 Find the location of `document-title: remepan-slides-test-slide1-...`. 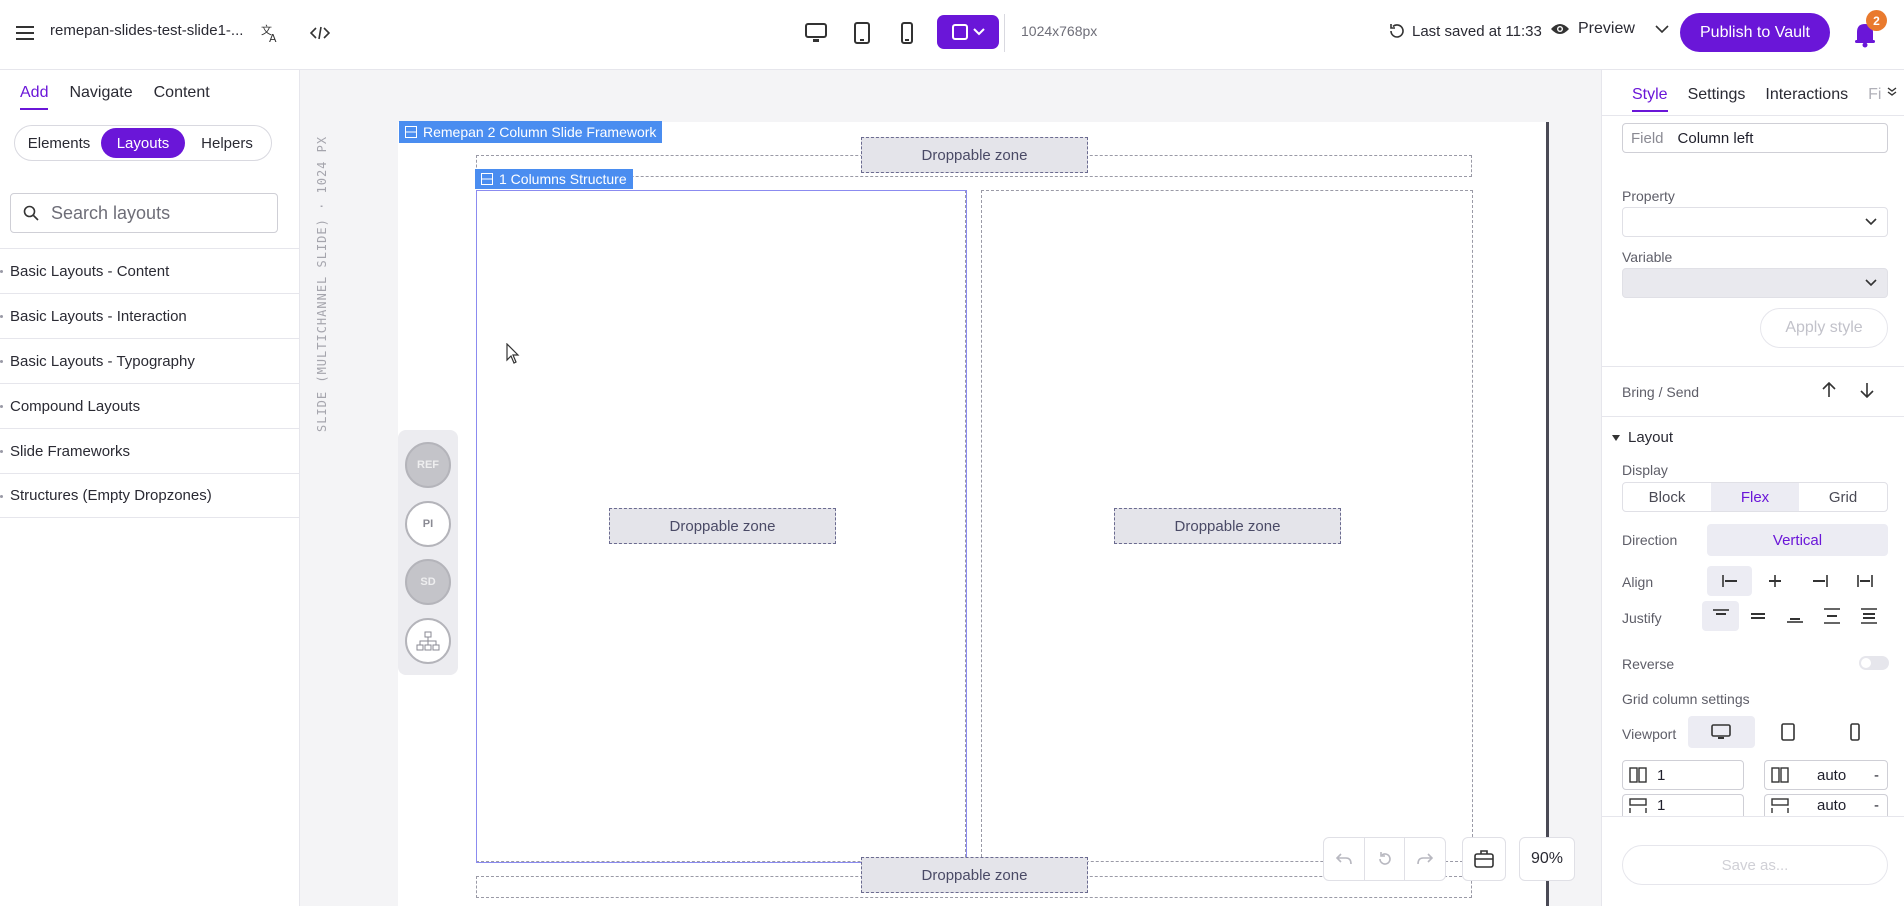

document-title: remepan-slides-test-slide1-... is located at coordinates (146, 30).